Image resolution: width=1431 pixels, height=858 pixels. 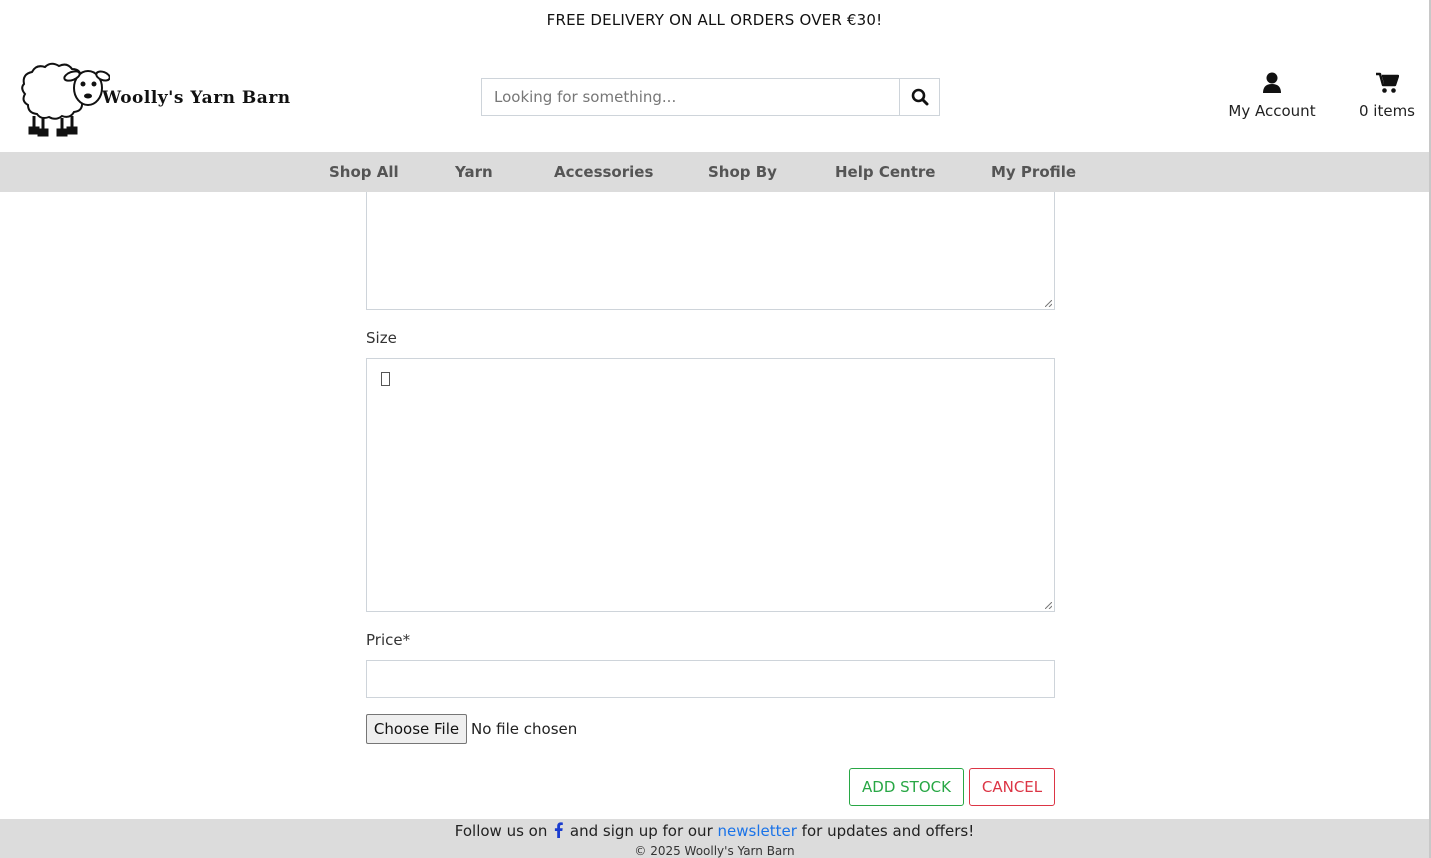 What do you see at coordinates (1012, 787) in the screenshot?
I see `cancel-button: CANCEL` at bounding box center [1012, 787].